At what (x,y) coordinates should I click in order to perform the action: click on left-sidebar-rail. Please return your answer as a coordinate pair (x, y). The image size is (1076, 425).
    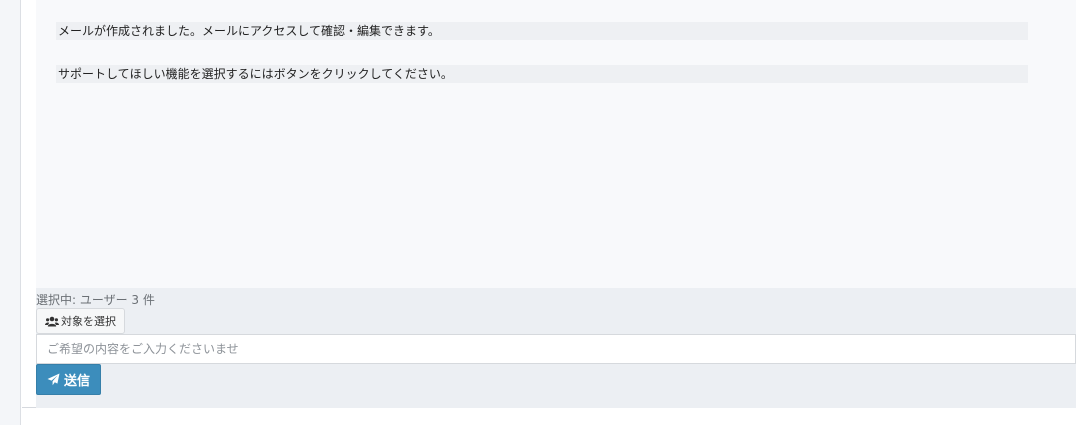
    Looking at the image, I should click on (10, 212).